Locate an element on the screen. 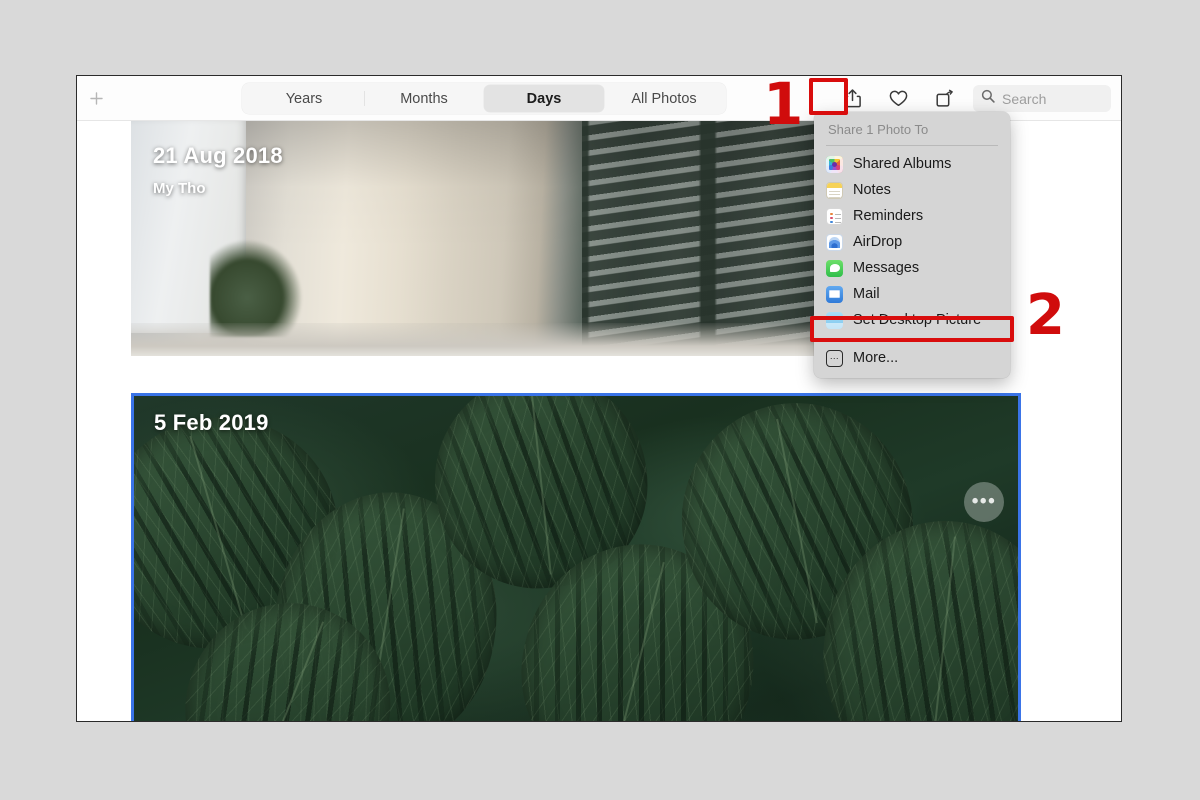 Image resolution: width=1200 pixels, height=800 pixels. menu-item-airdrop: AirDrop is located at coordinates (912, 242).